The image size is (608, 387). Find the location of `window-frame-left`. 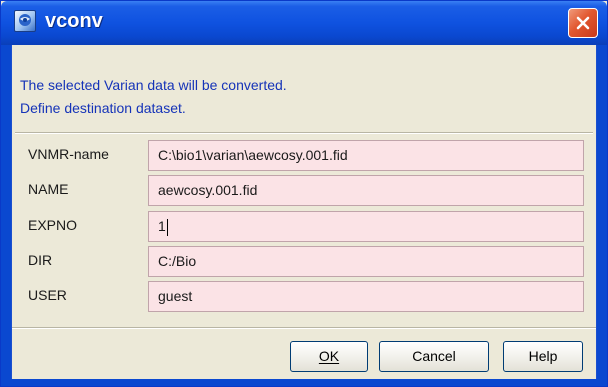

window-frame-left is located at coordinates (6, 215).